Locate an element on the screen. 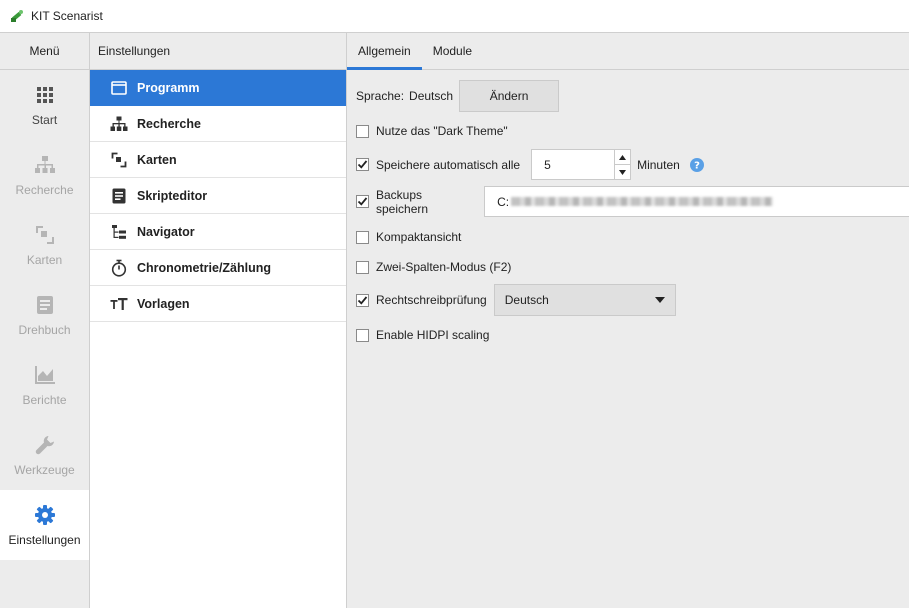 The image size is (909, 608). category-programm-label: Programm is located at coordinates (168, 87).